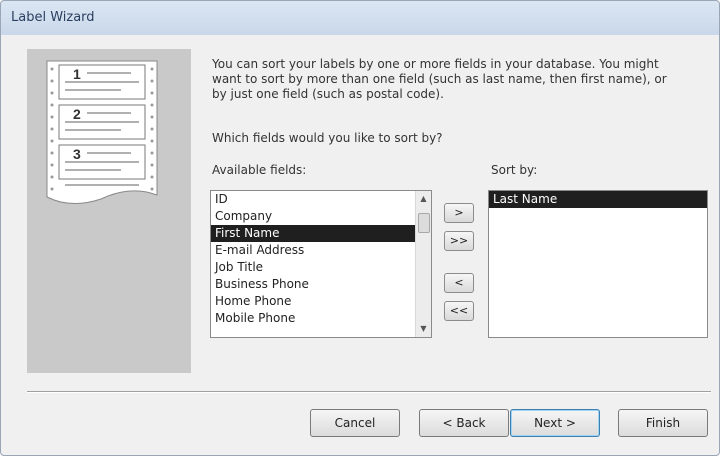  Describe the element at coordinates (313, 250) in the screenshot. I see `list-item: E-mail Address` at that location.